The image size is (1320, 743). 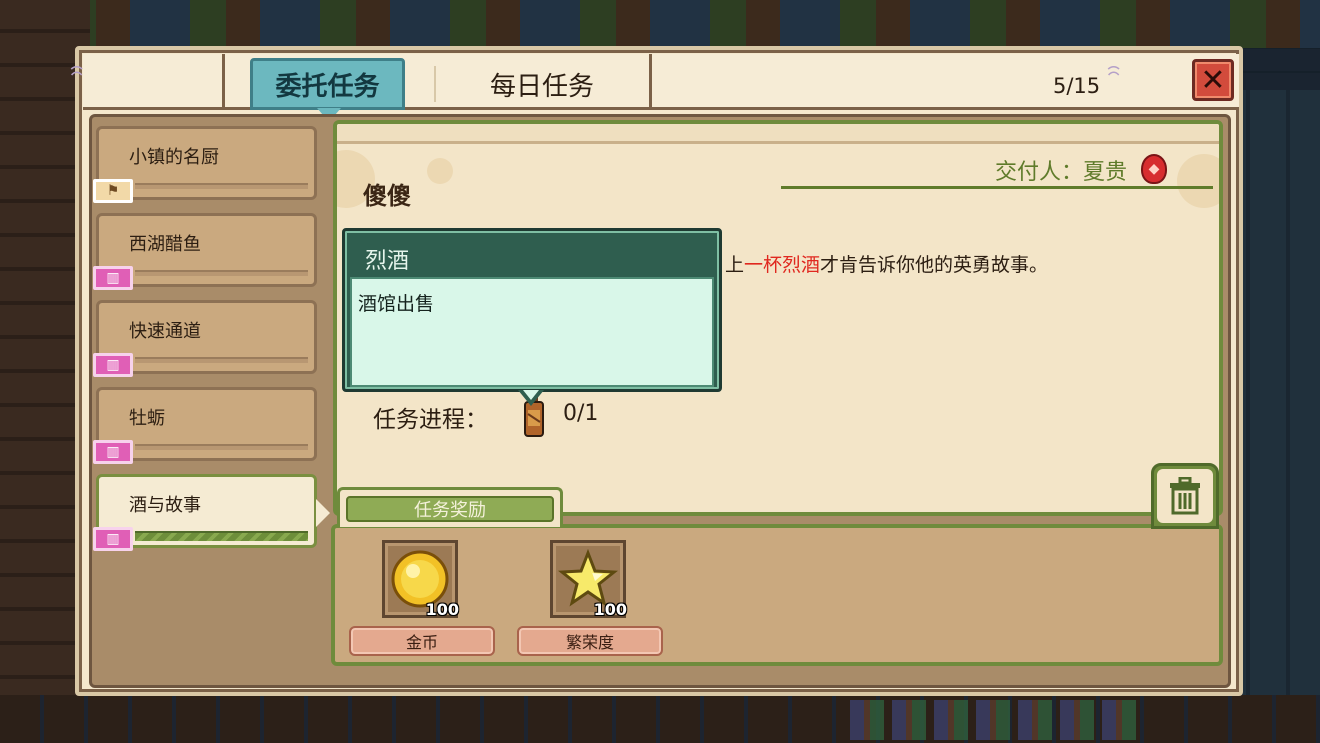 I want to click on trash-button-inner, so click(x=1185, y=496).